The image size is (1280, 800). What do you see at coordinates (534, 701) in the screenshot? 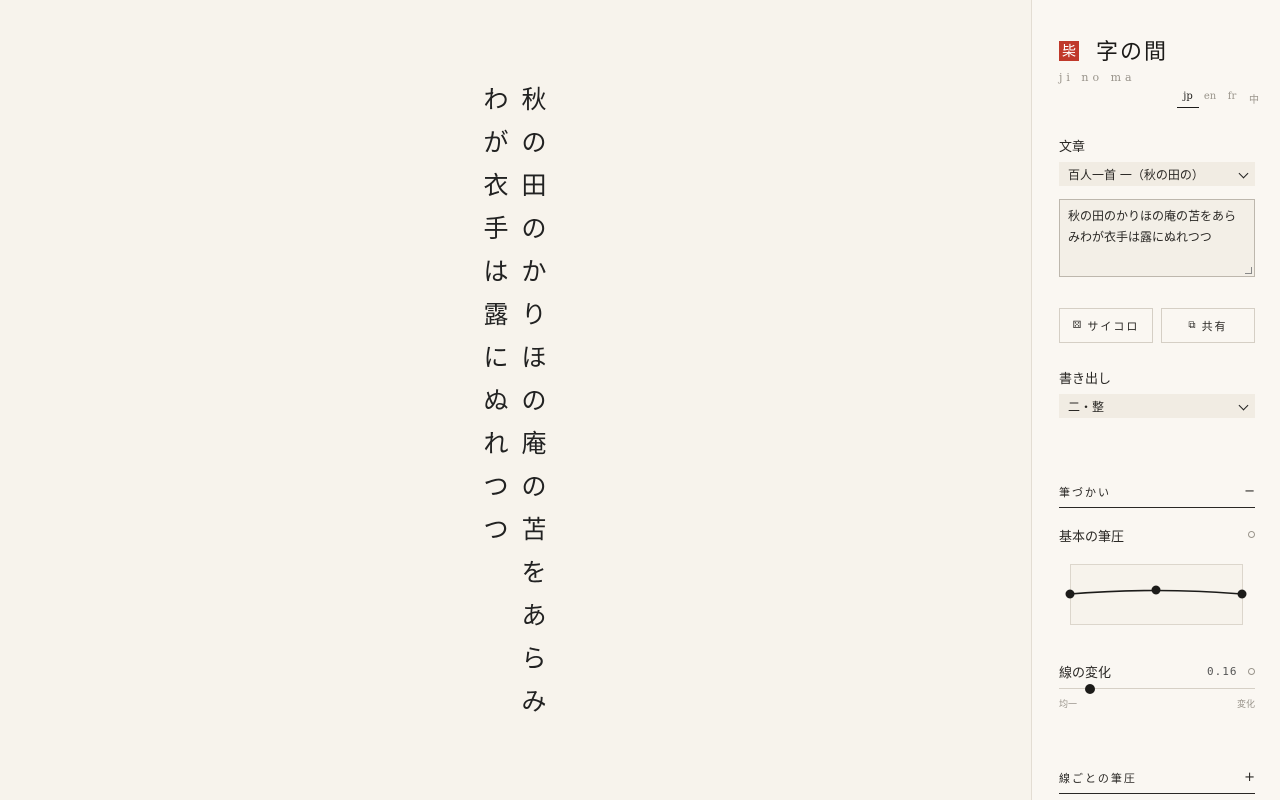
I see `poem-glyph: み` at bounding box center [534, 701].